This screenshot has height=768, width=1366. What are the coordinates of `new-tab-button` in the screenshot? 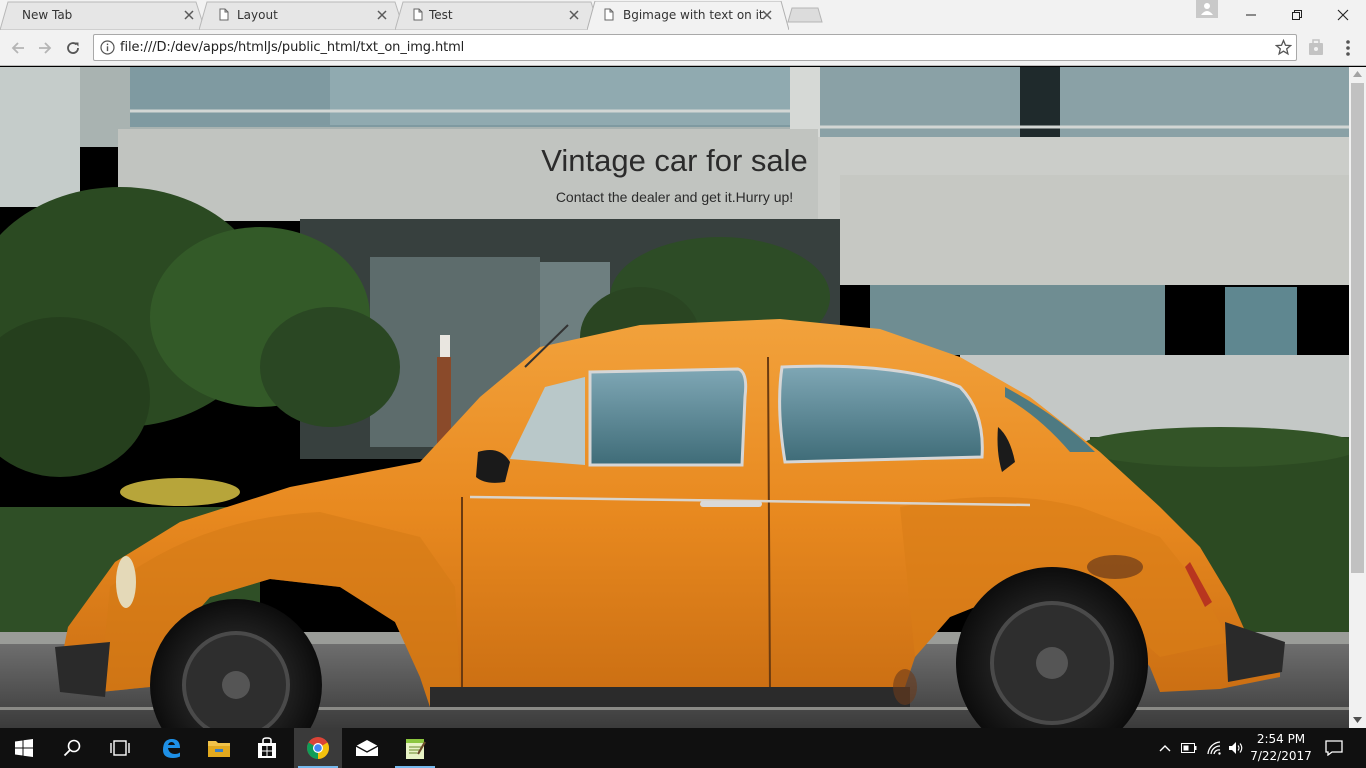 It's located at (805, 15).